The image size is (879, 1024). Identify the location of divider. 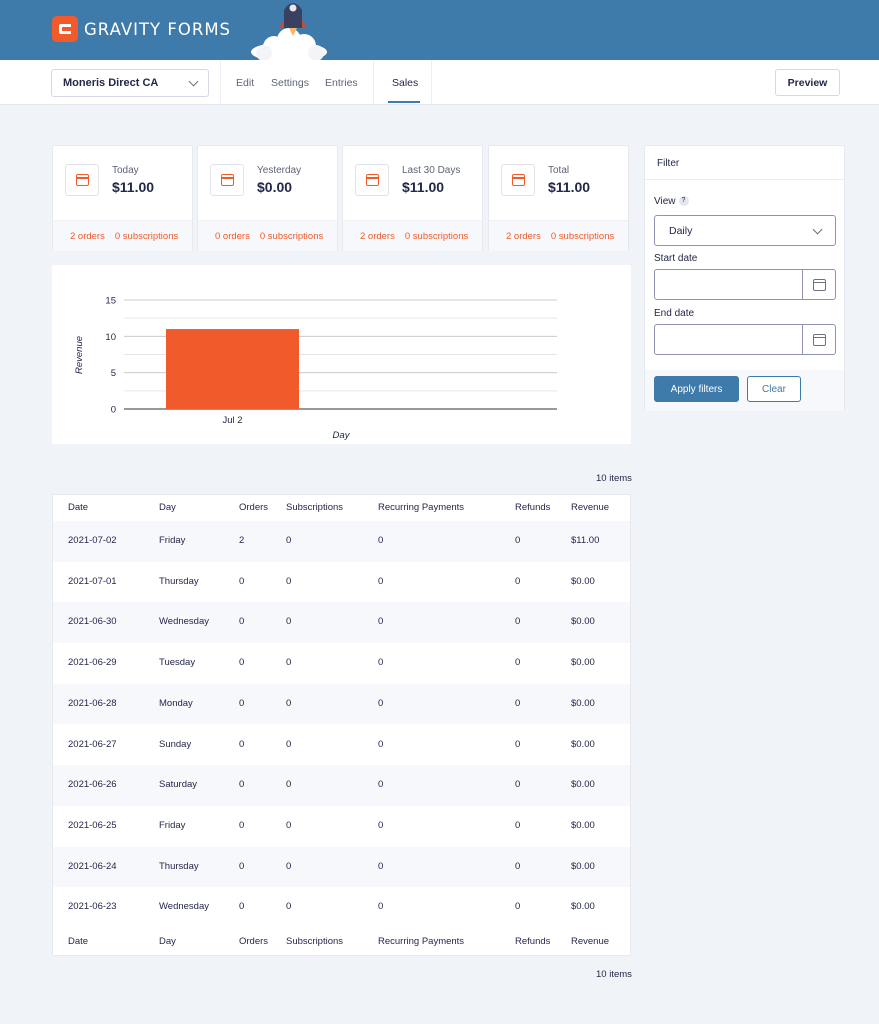
(431, 82).